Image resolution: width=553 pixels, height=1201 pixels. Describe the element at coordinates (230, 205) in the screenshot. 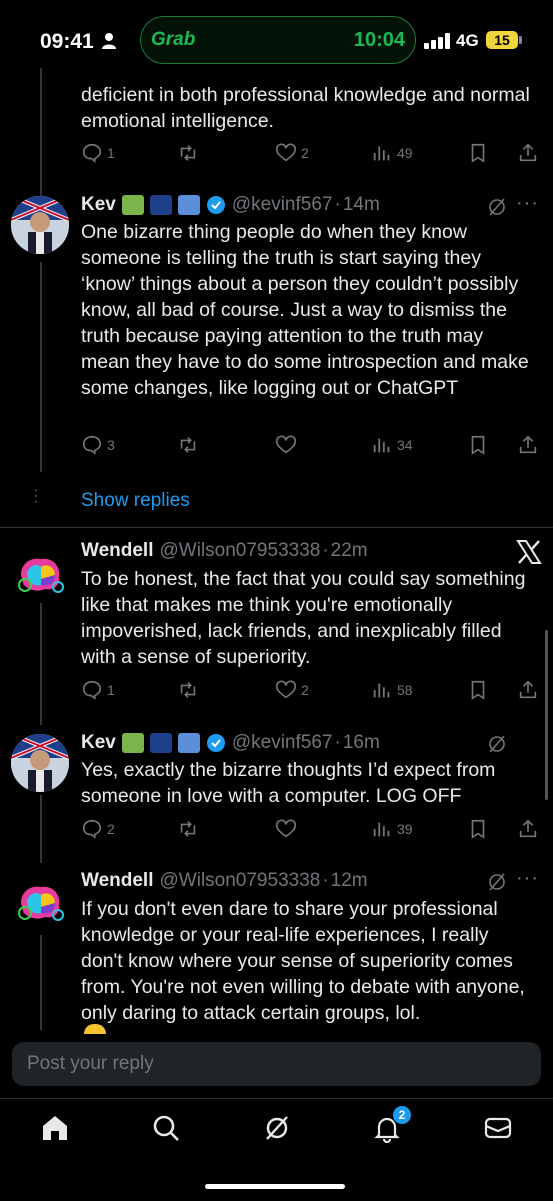

I see `tweet-header: Kev @kevinf567 · 14m` at that location.